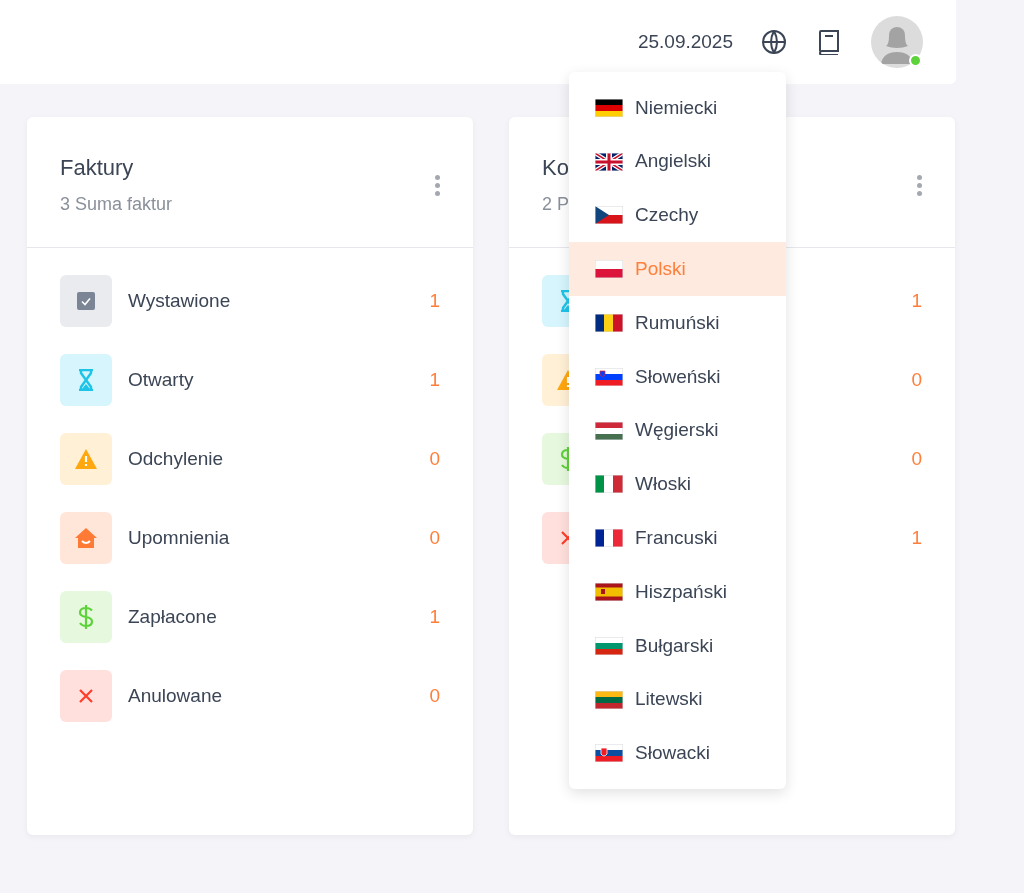 This screenshot has height=893, width=1024. I want to click on language-menu-item: Słoweński, so click(677, 377).